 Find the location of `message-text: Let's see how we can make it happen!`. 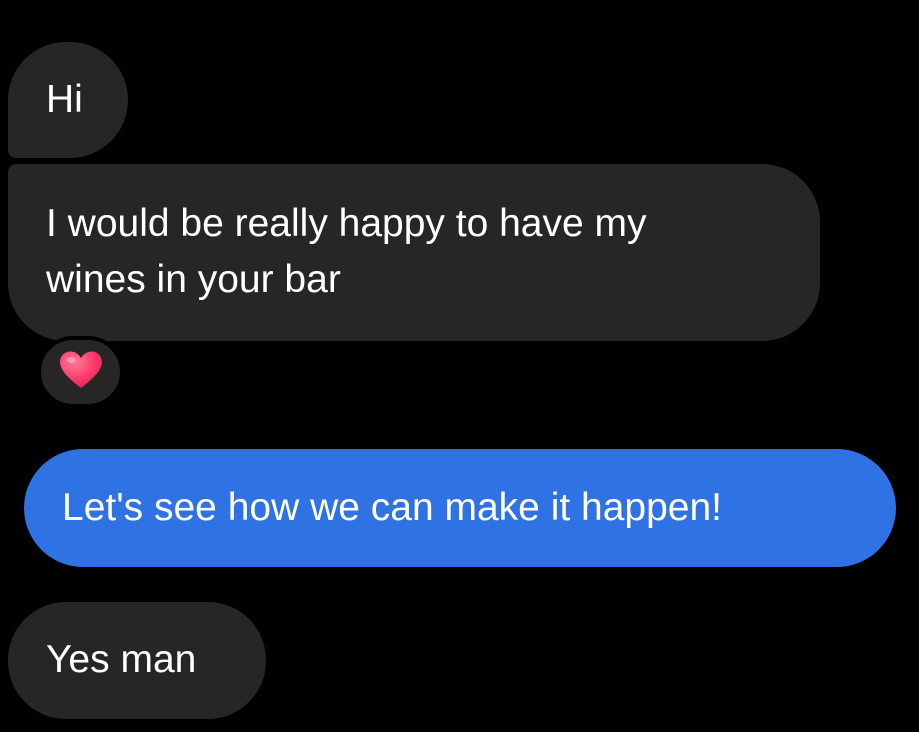

message-text: Let's see how we can make it happen! is located at coordinates (392, 507).